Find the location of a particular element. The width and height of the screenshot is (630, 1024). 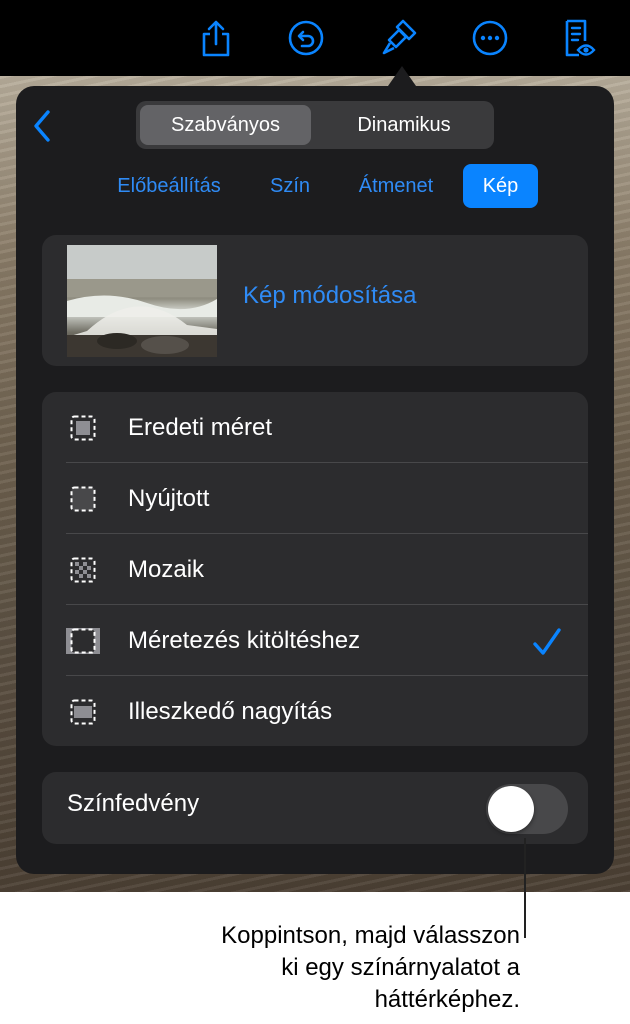

callout-line-2: ki egy színárnyalatot a is located at coordinates (400, 967).